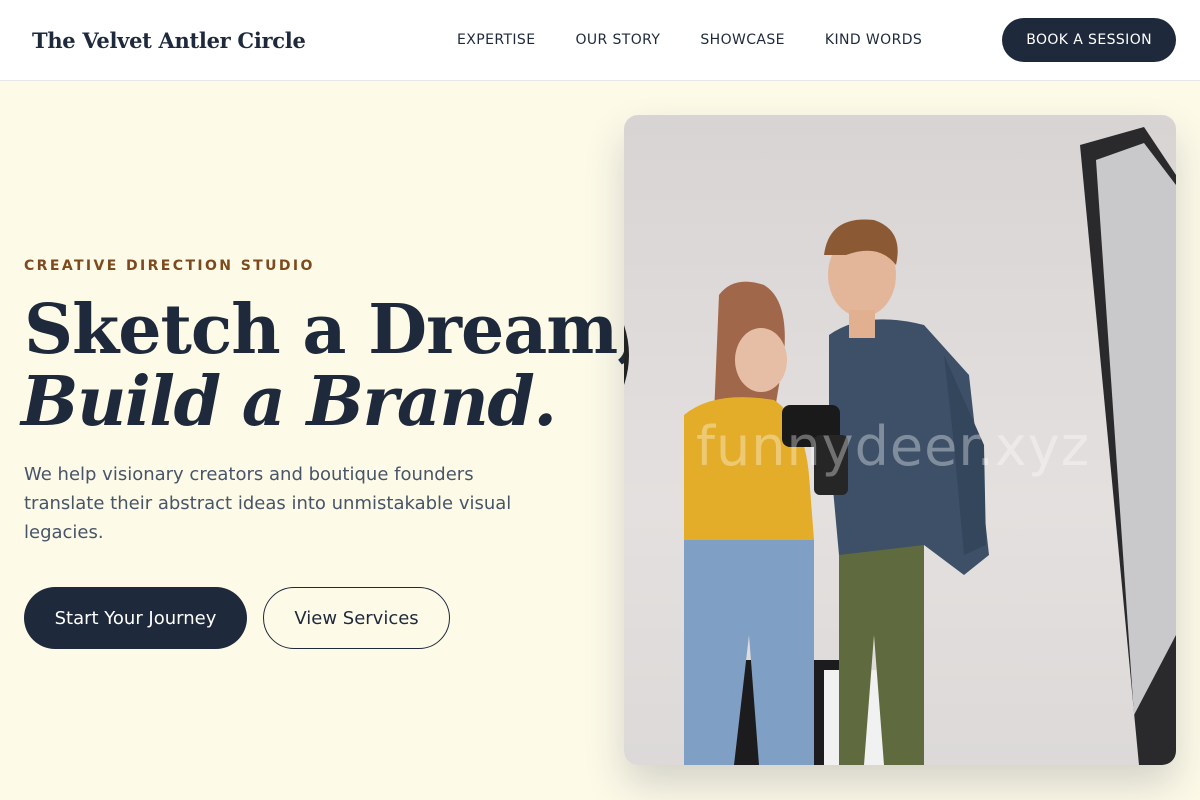  I want to click on nav-link-our-story: OUR STORY, so click(617, 40).